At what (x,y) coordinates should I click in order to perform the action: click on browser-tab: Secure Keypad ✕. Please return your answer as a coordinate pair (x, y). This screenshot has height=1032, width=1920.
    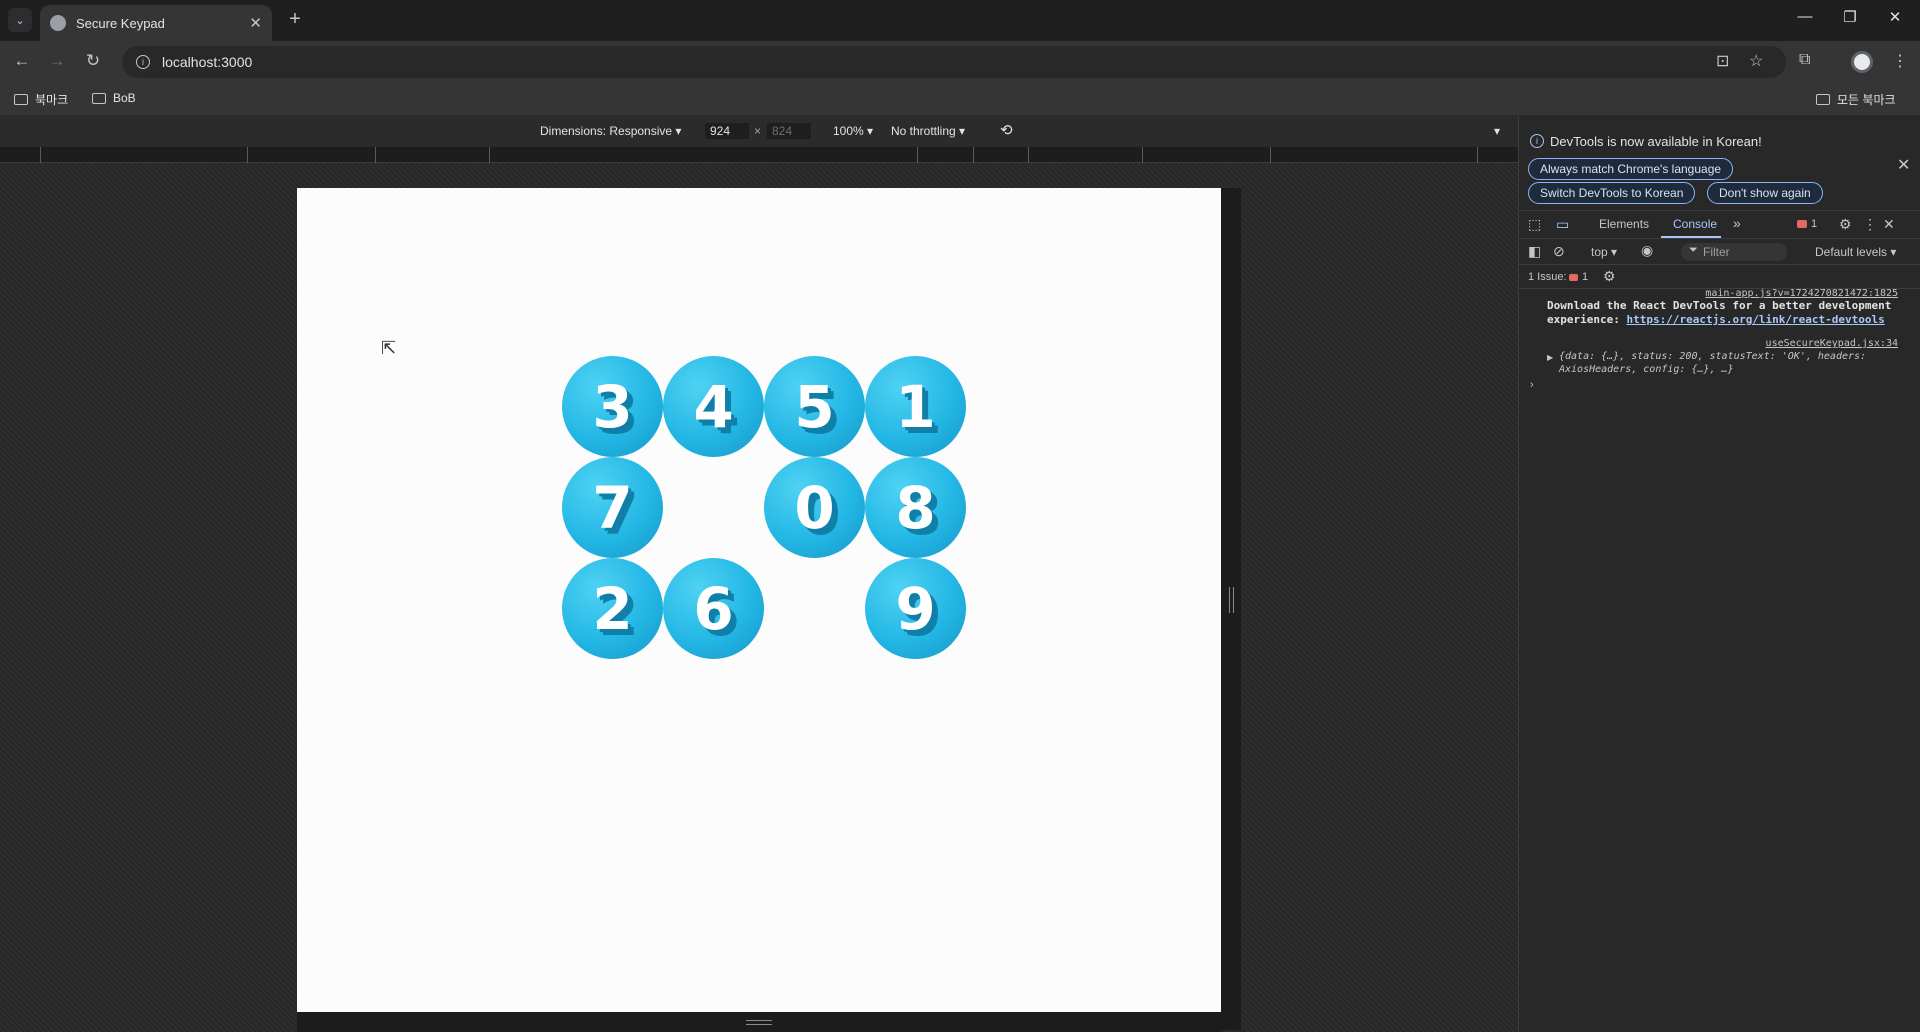
    Looking at the image, I should click on (156, 23).